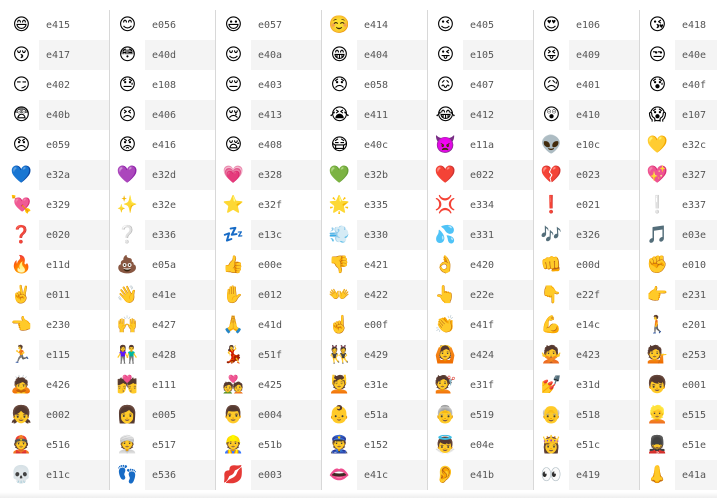 This screenshot has height=498, width=717. What do you see at coordinates (286, 115) in the screenshot?
I see `emoji-code-label: e413` at bounding box center [286, 115].